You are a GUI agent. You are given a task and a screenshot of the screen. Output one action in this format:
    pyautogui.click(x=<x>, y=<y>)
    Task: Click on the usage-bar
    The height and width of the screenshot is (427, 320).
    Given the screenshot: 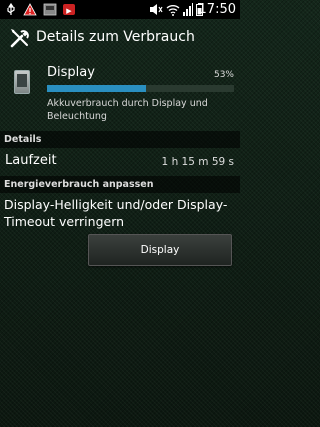 What is the action you would take?
    pyautogui.click(x=140, y=88)
    